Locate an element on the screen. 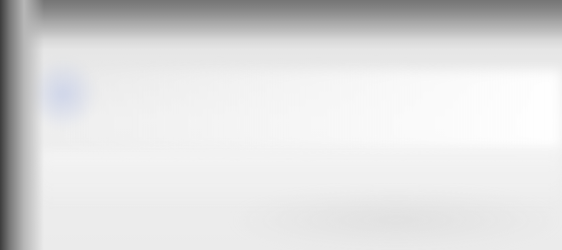  bottom-glow is located at coordinates (396, 220).